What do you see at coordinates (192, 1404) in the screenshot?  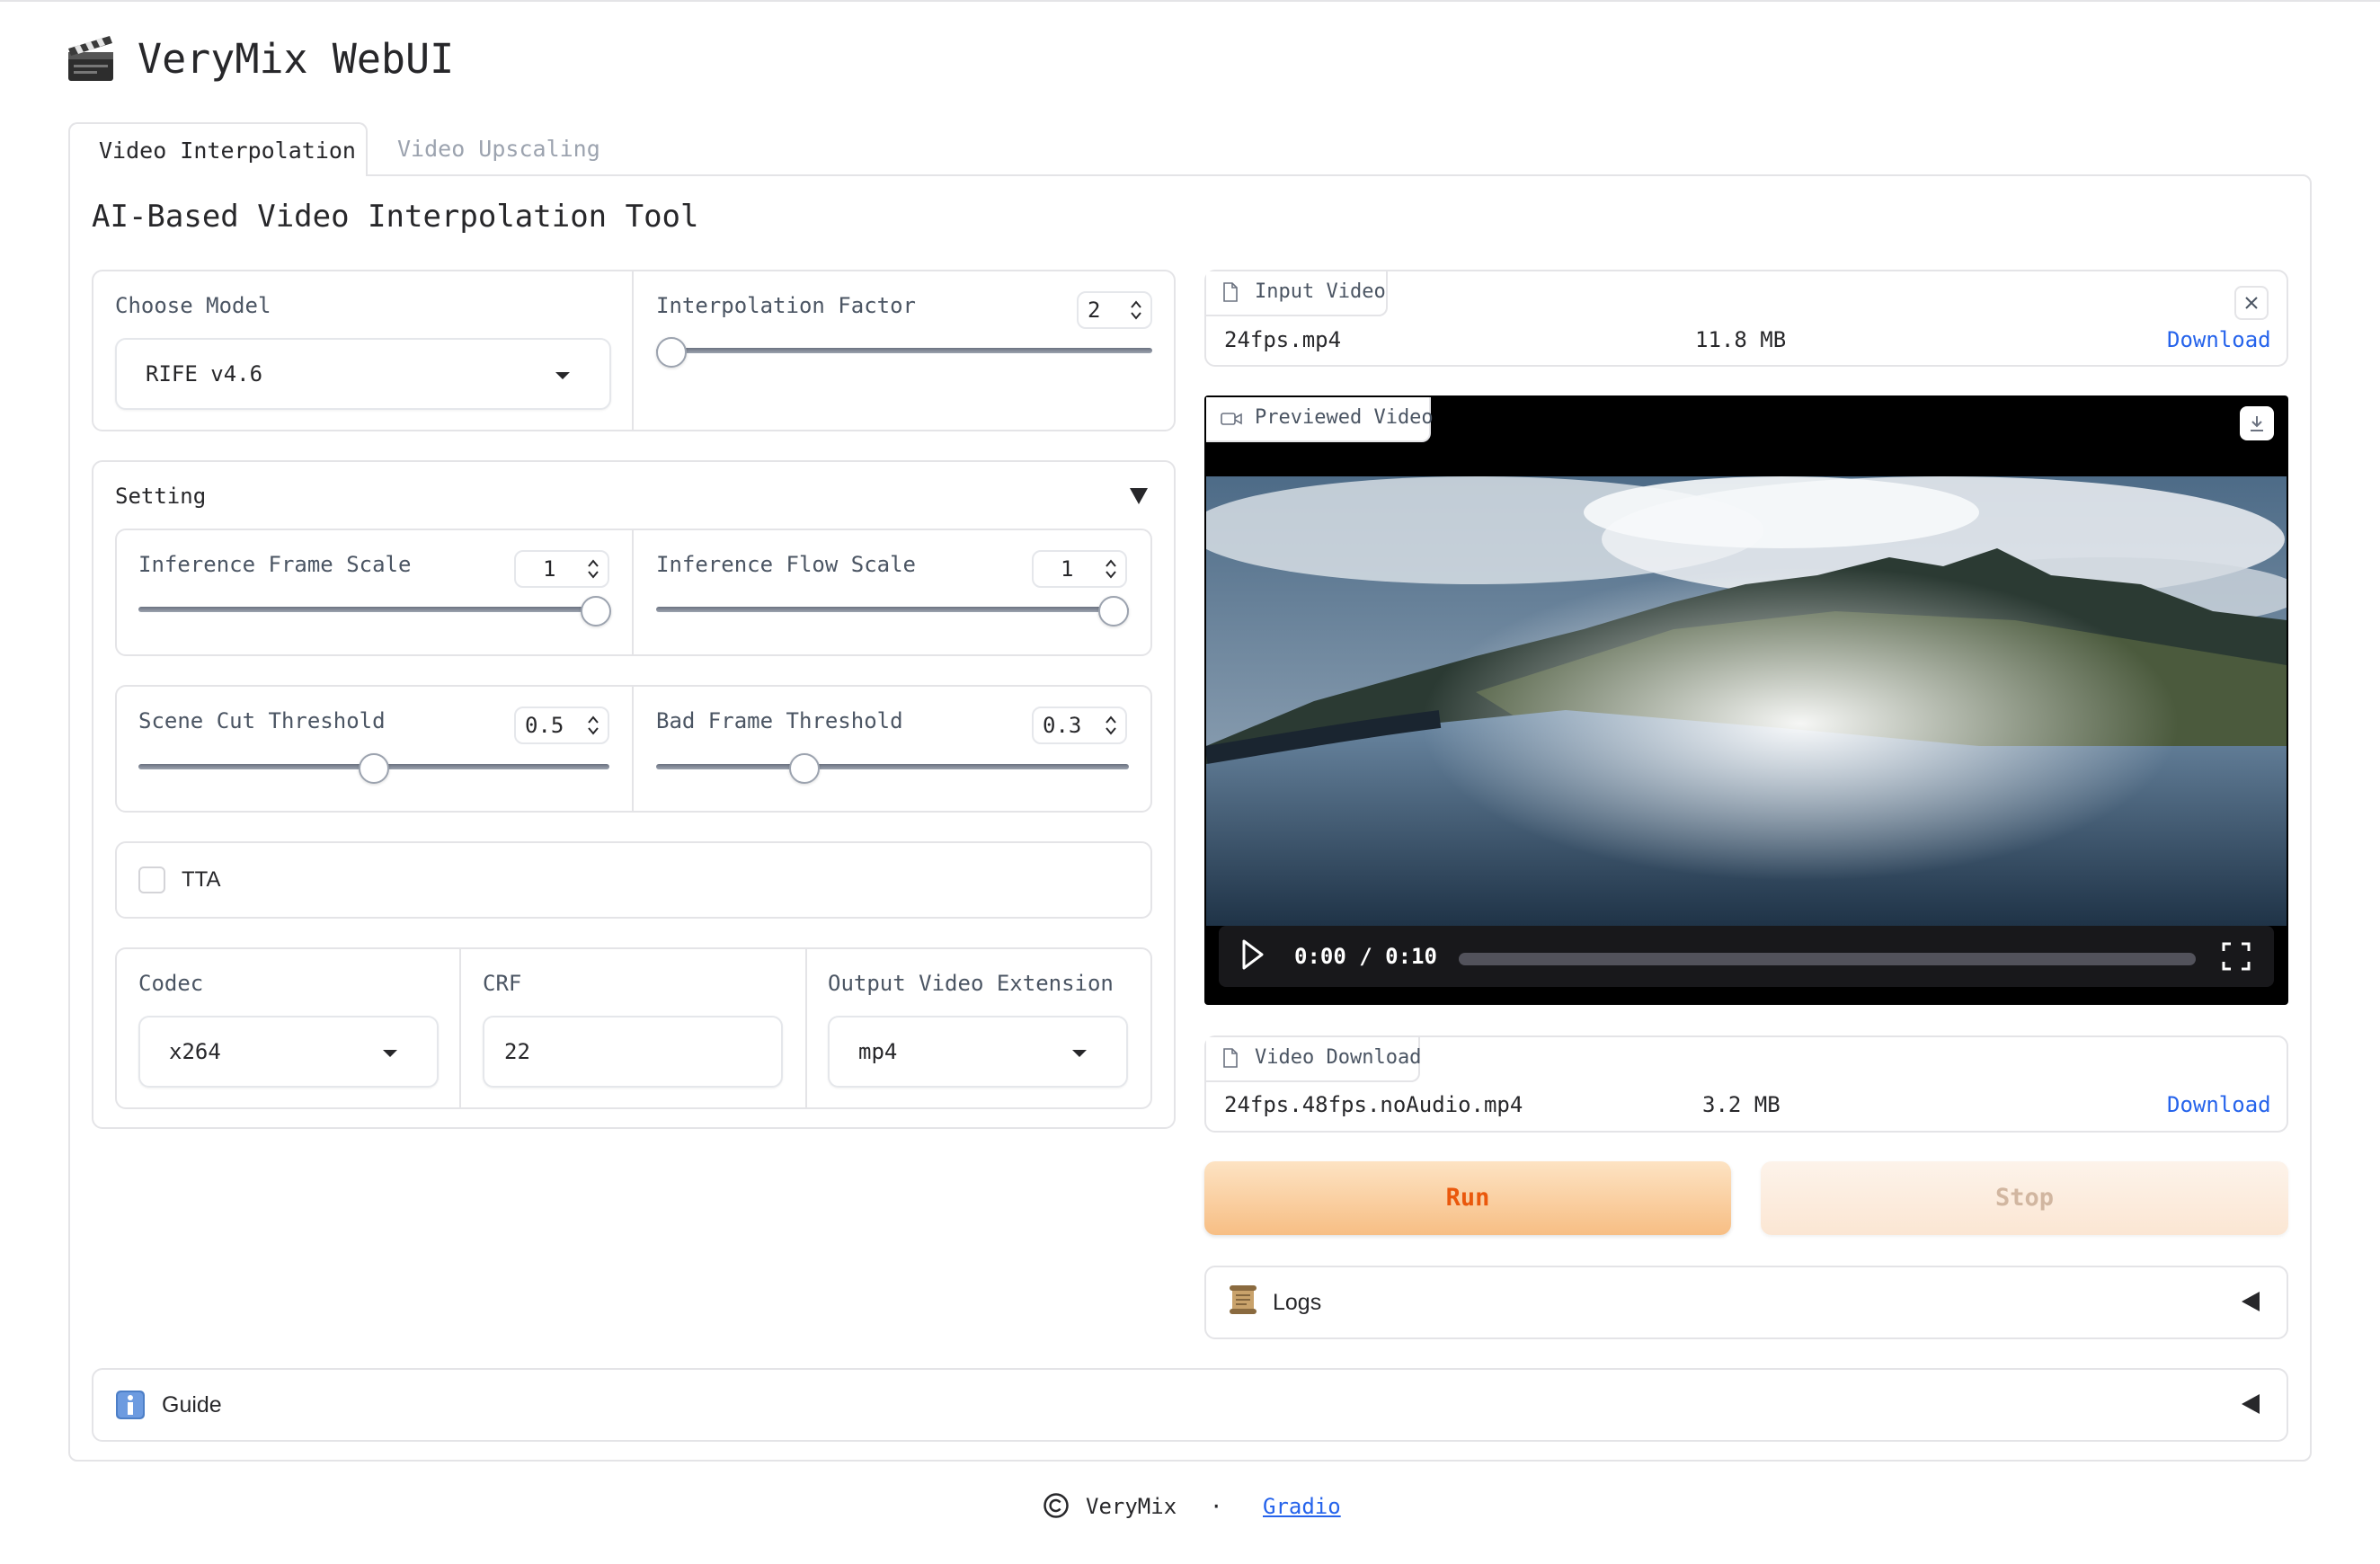 I see `guide-label: Guide` at bounding box center [192, 1404].